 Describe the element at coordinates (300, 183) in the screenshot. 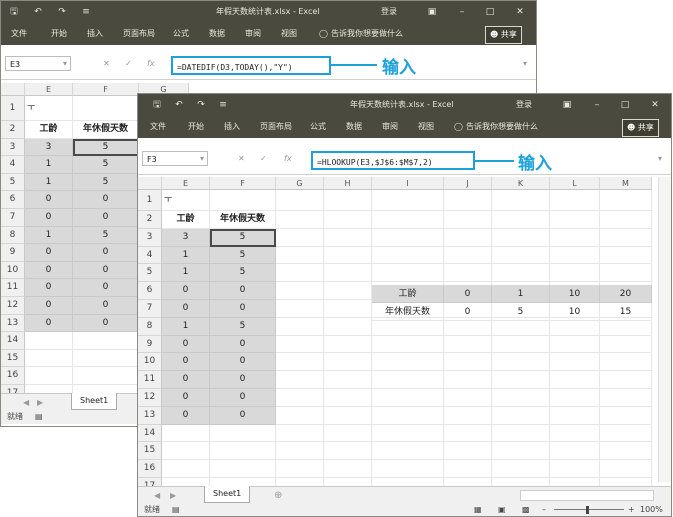

I see `column-header: G` at that location.